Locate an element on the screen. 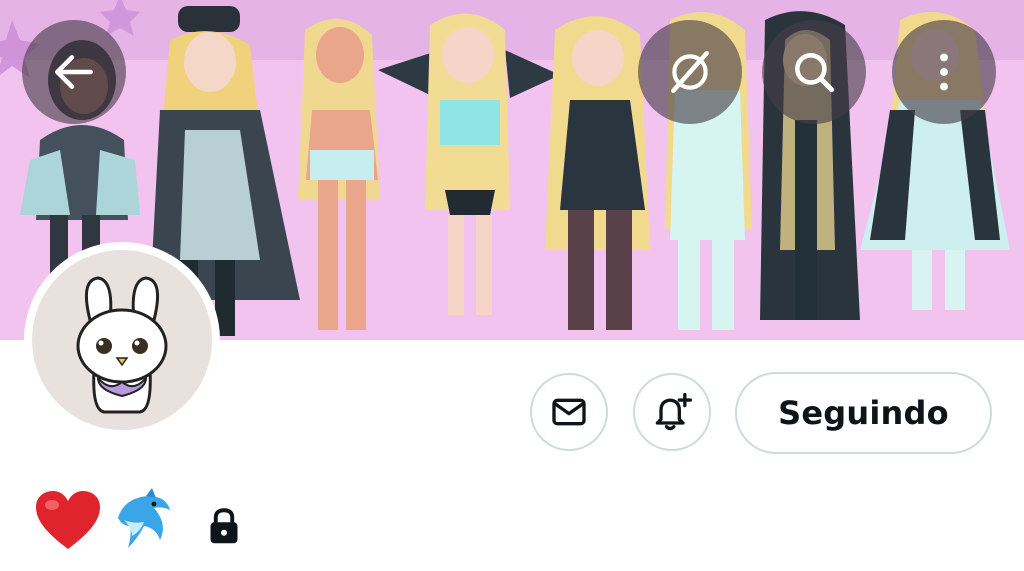 This screenshot has width=1024, height=571. search-icon is located at coordinates (815, 73).